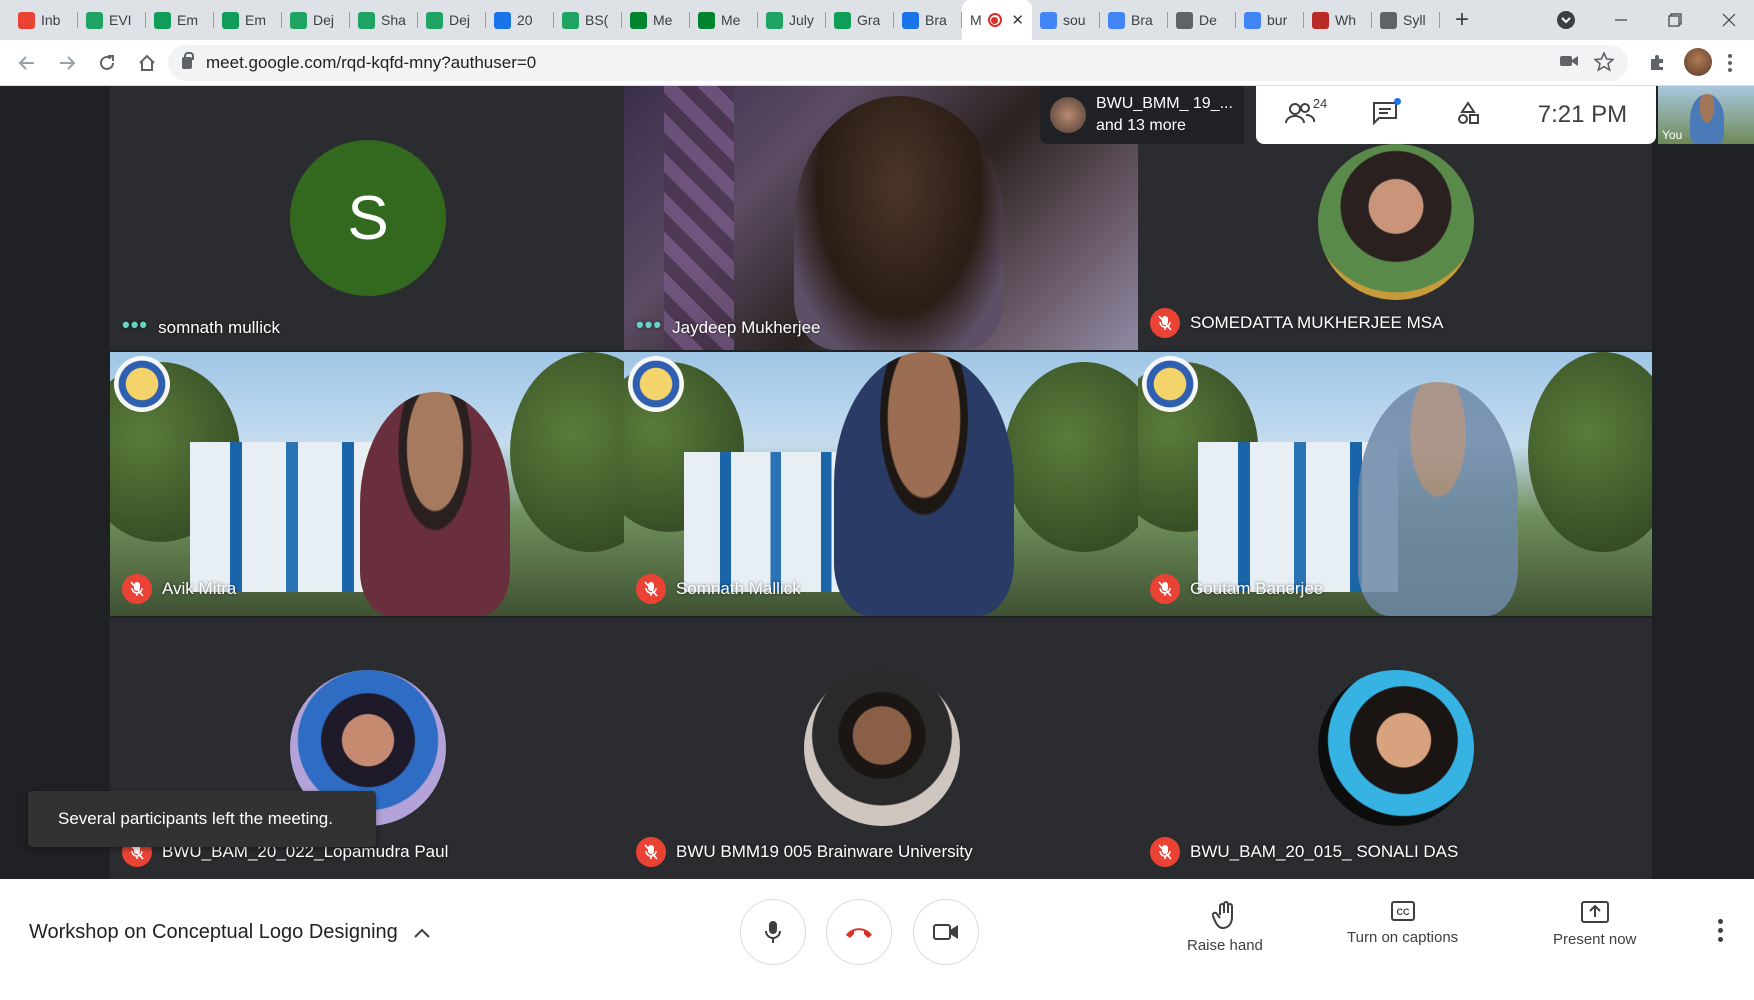 The image size is (1754, 1000). I want to click on browser-tab: Inb, so click(44, 20).